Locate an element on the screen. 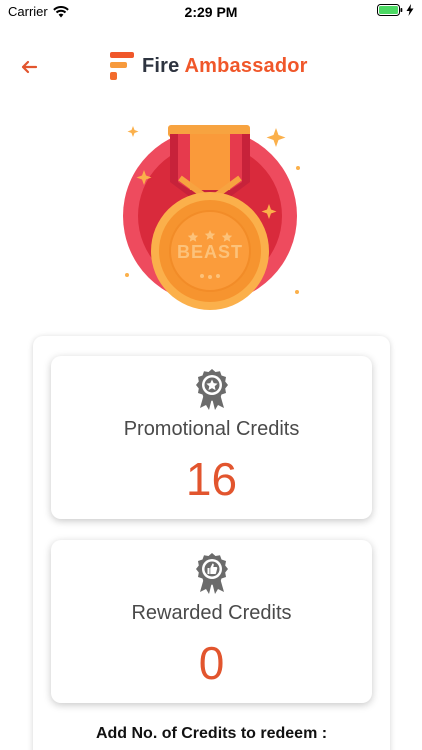  app-title-fire: Fire is located at coordinates (161, 65).